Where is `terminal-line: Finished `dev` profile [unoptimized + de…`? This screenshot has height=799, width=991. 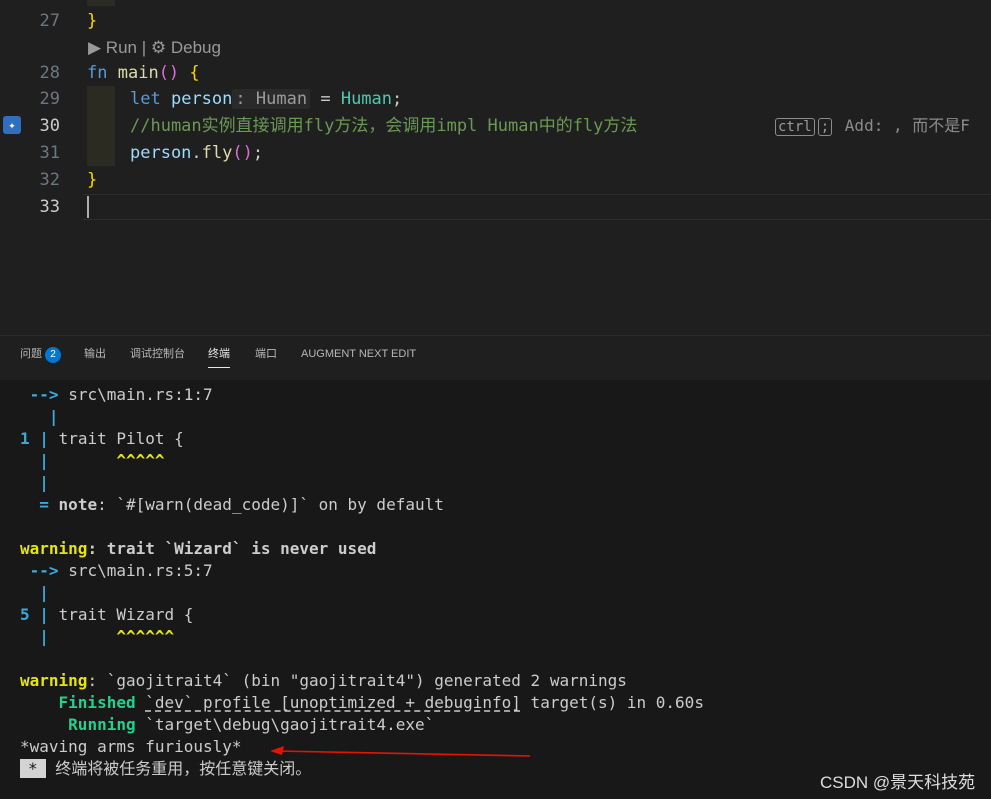
terminal-line: Finished `dev` profile [unoptimized + de… is located at coordinates (381, 702).